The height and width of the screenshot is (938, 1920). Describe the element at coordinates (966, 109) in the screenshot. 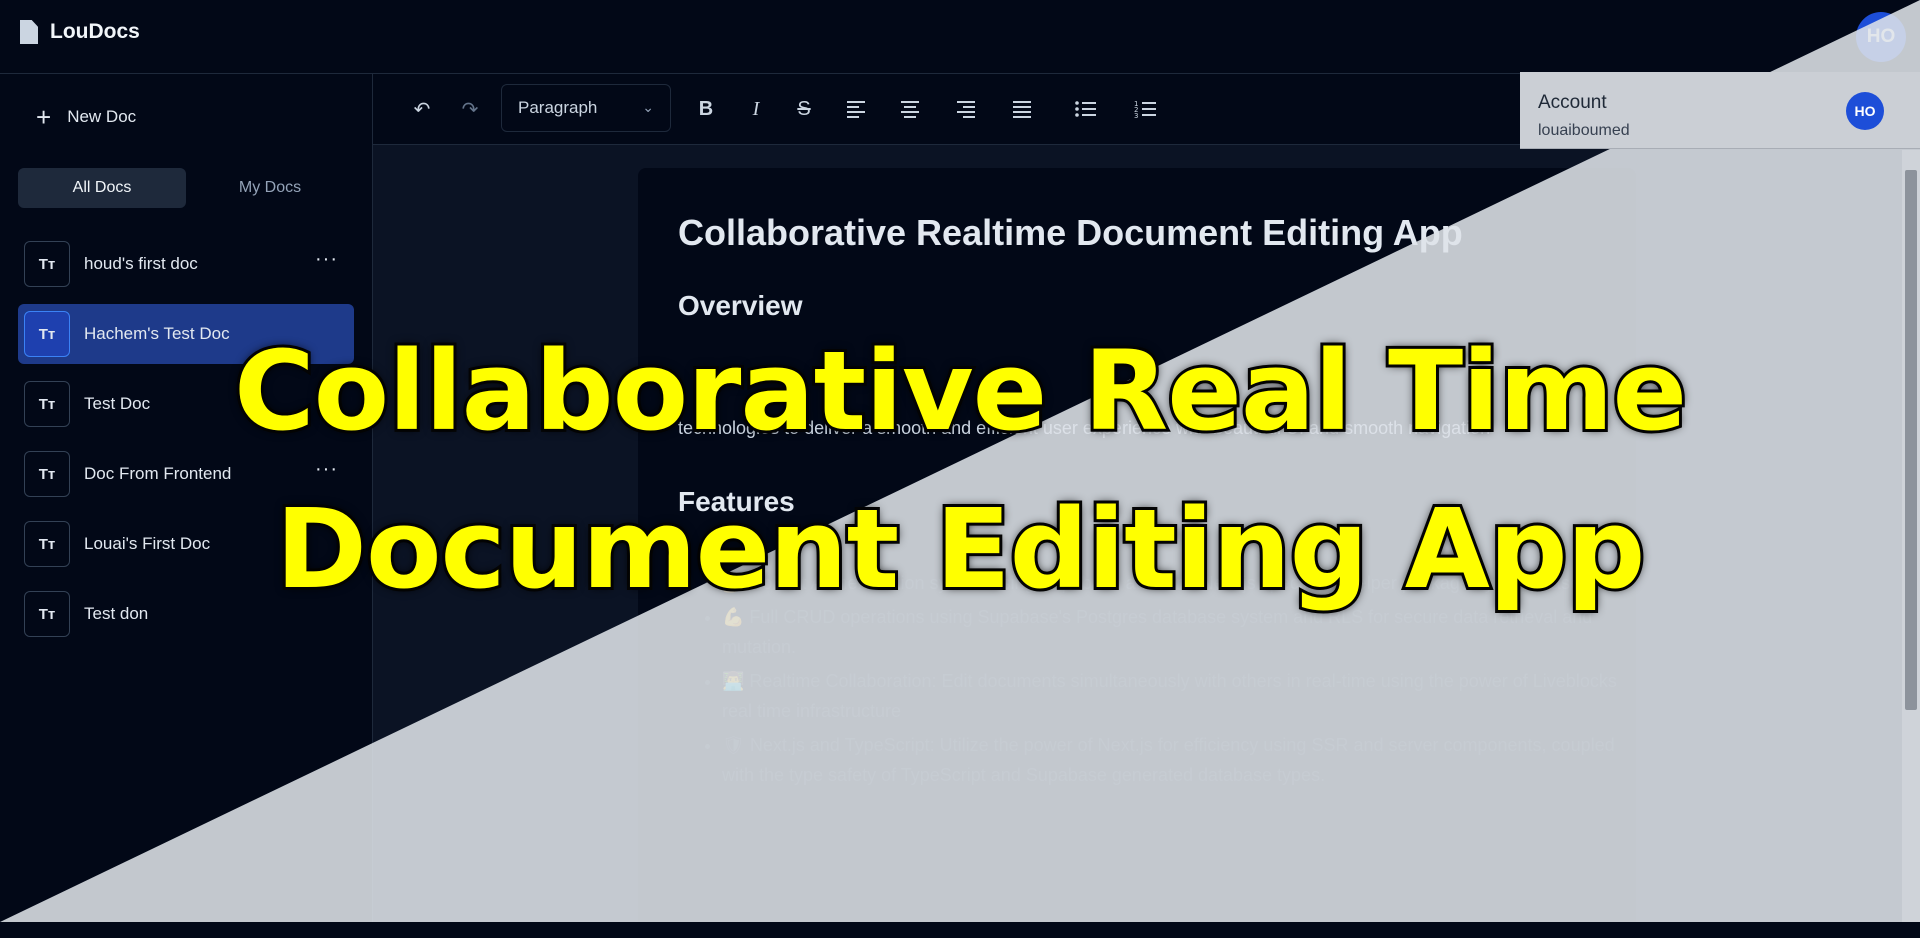

I see `align-right-icon` at that location.